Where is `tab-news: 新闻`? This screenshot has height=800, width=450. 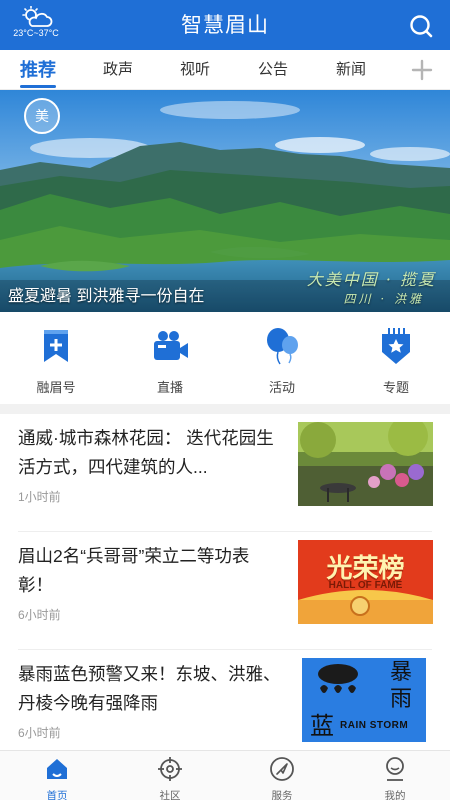 tab-news: 新闻 is located at coordinates (351, 70).